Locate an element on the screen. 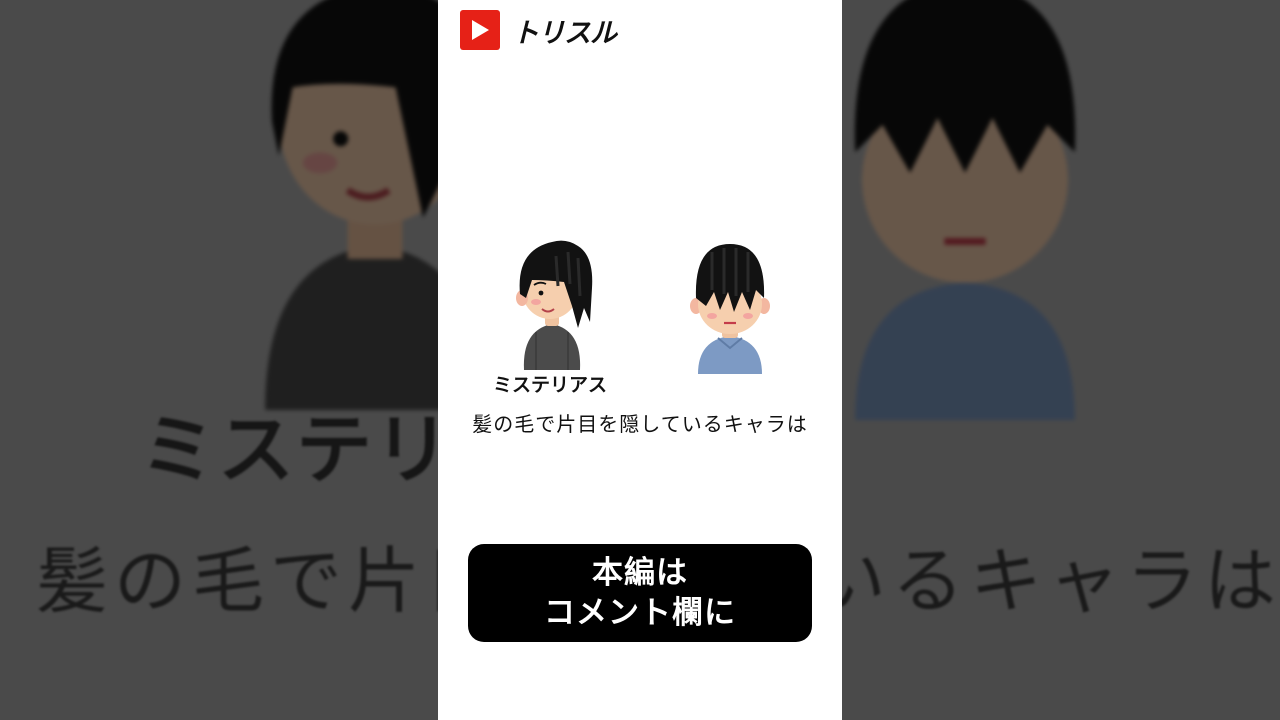 Image resolution: width=1280 pixels, height=720 pixels. question-text: 髪の毛で片目を隠しているキャラは is located at coordinates (640, 424).